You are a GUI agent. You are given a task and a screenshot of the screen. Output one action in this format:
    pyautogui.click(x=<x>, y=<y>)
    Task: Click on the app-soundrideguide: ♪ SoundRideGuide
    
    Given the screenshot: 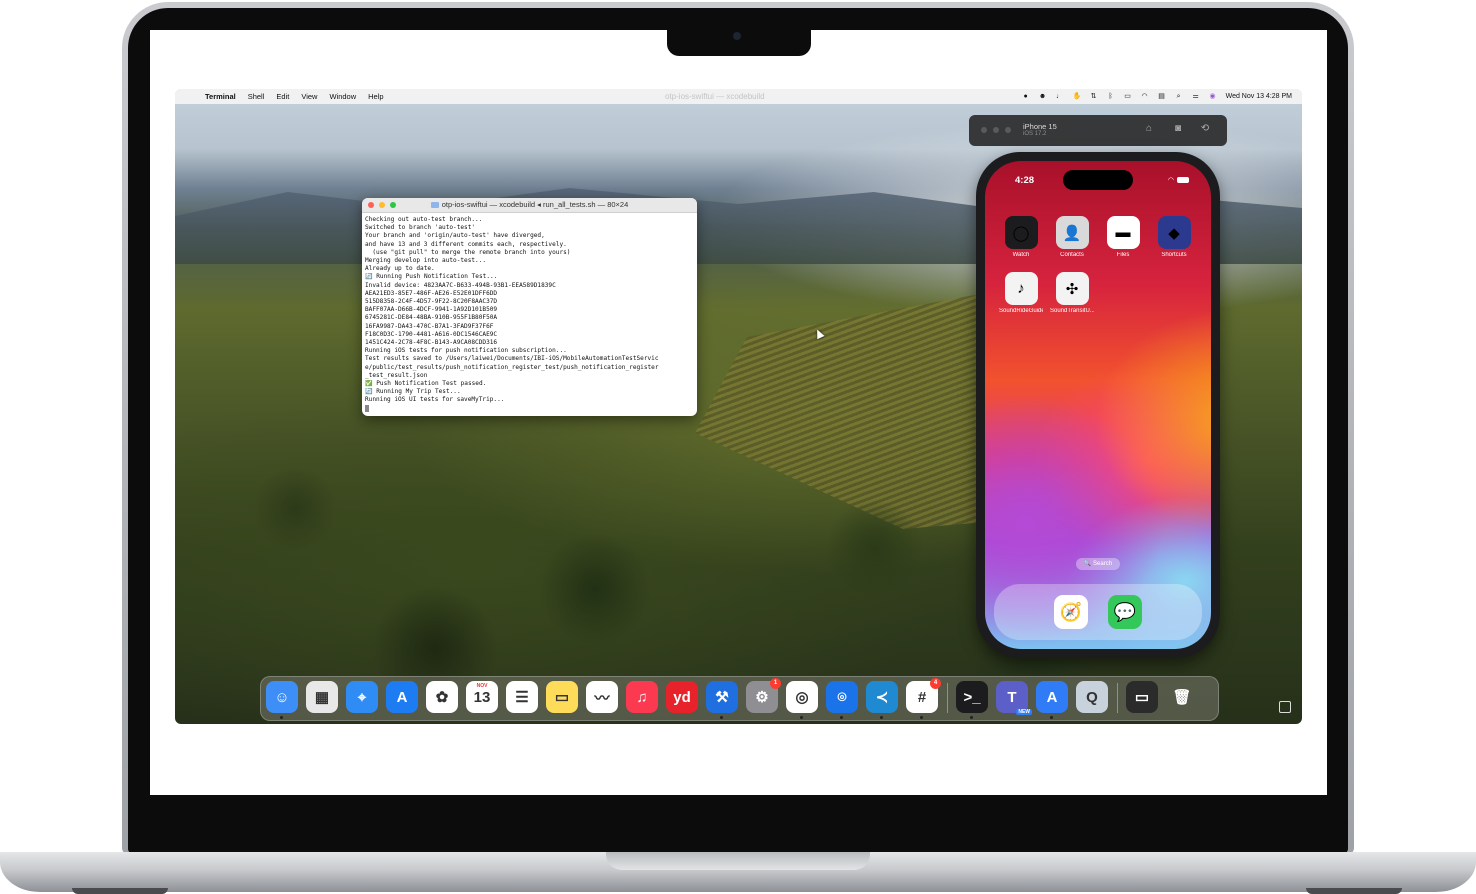 What is the action you would take?
    pyautogui.click(x=1021, y=293)
    